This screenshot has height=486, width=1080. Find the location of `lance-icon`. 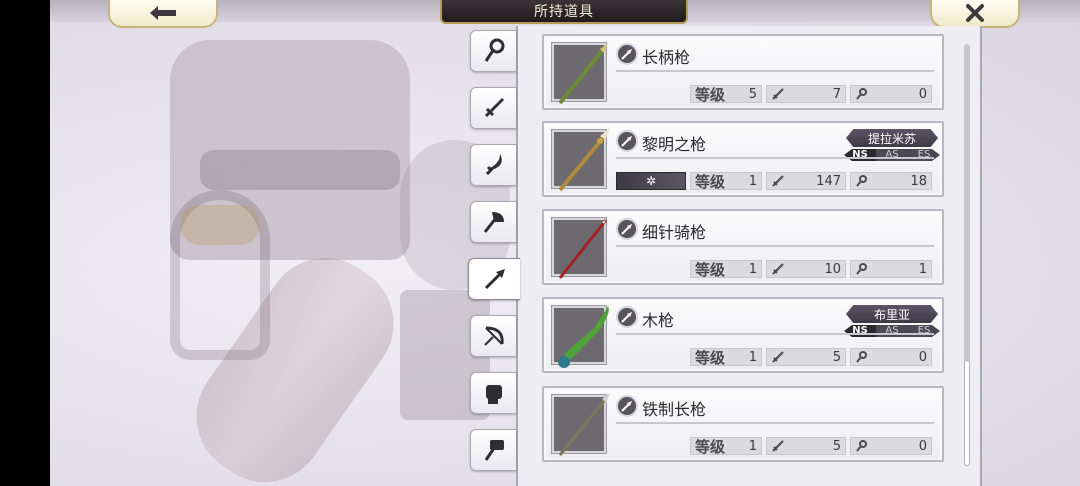

lance-icon is located at coordinates (494, 279).